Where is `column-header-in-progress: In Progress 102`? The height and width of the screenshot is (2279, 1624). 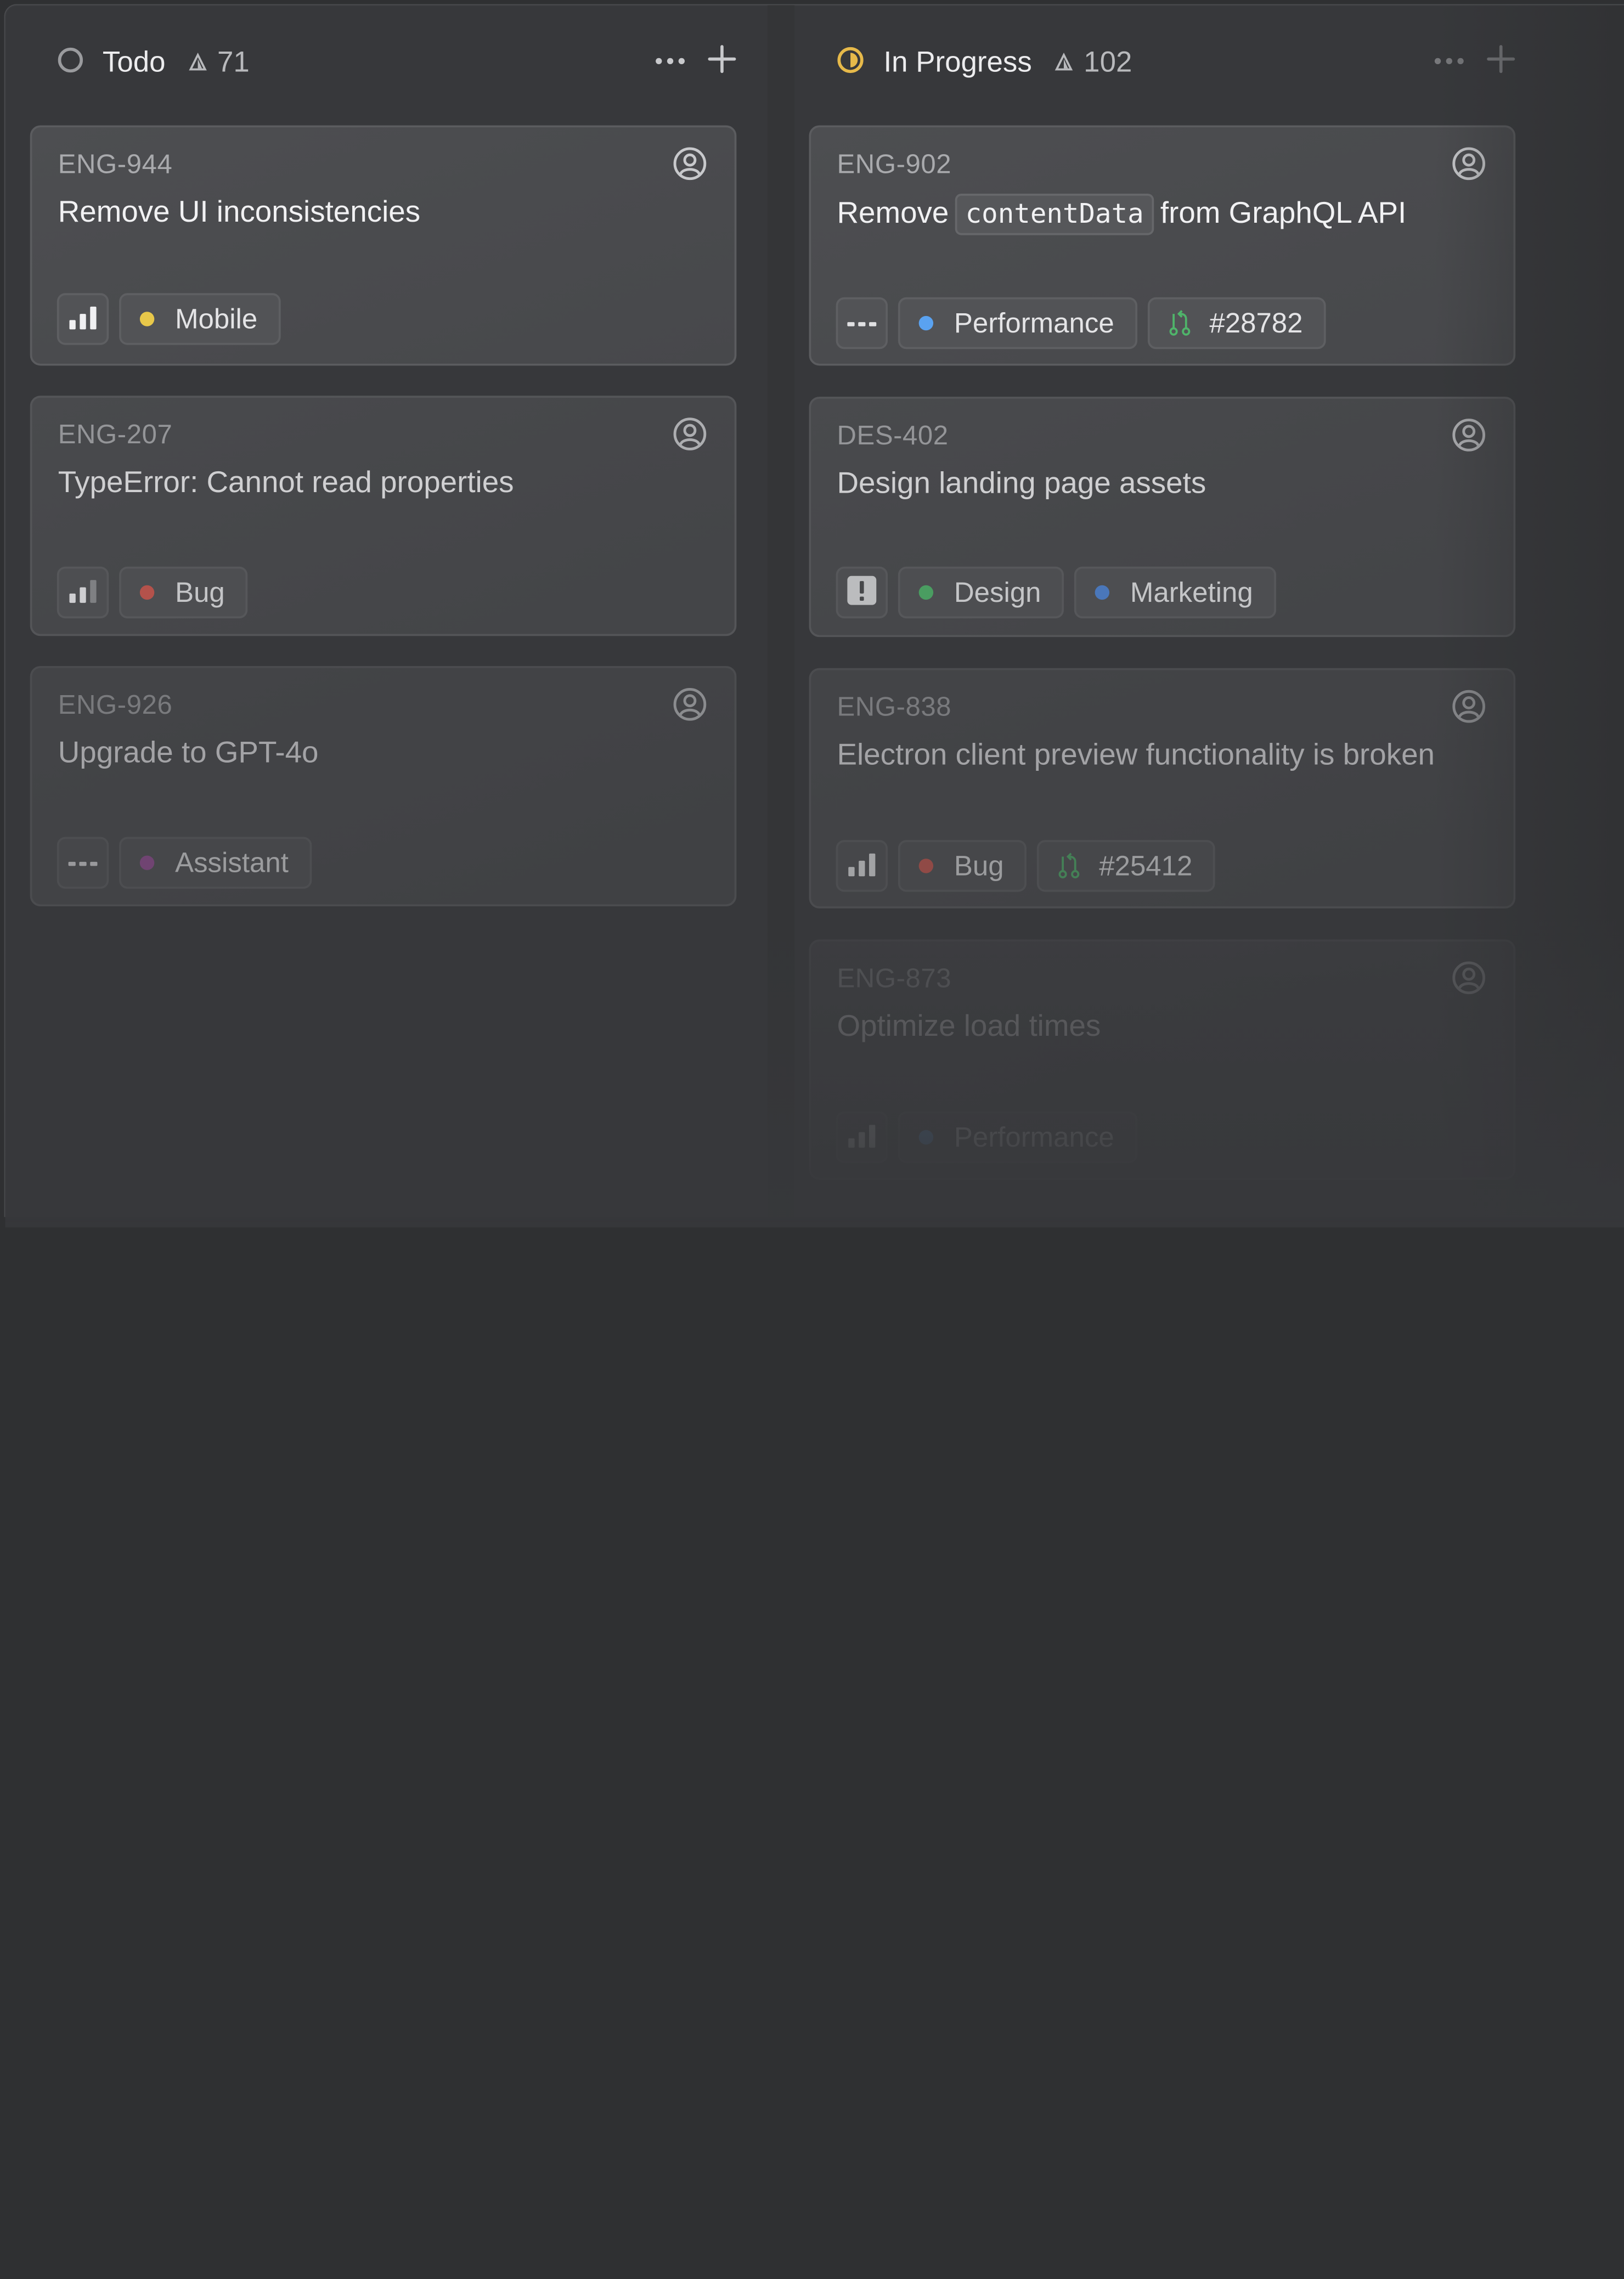
column-header-in-progress: In Progress 102 is located at coordinates (984, 62).